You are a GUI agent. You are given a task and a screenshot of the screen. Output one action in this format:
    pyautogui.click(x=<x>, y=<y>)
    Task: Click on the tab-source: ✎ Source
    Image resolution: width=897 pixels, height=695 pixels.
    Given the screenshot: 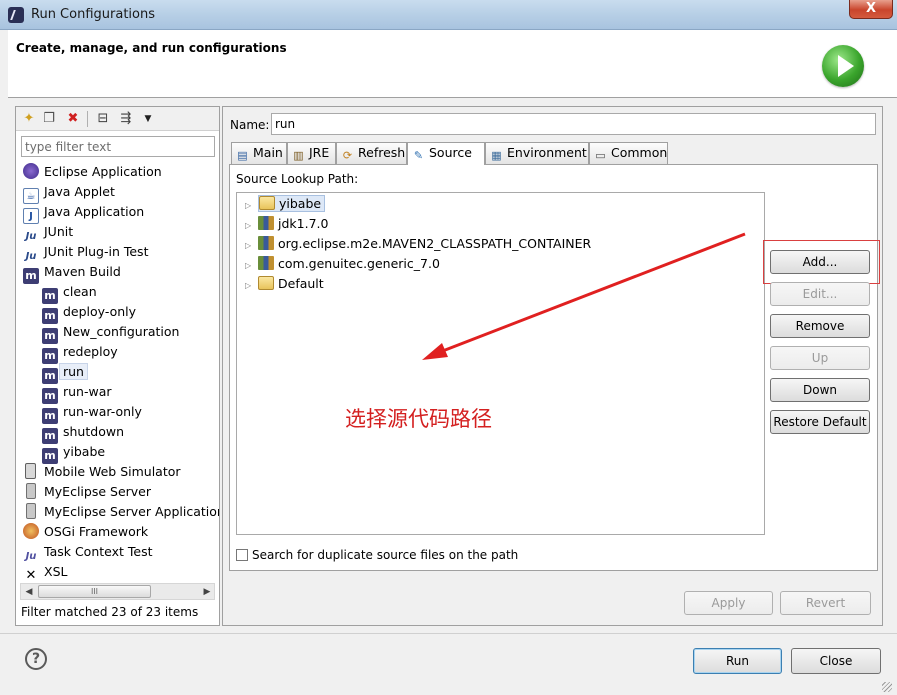 What is the action you would take?
    pyautogui.click(x=446, y=153)
    